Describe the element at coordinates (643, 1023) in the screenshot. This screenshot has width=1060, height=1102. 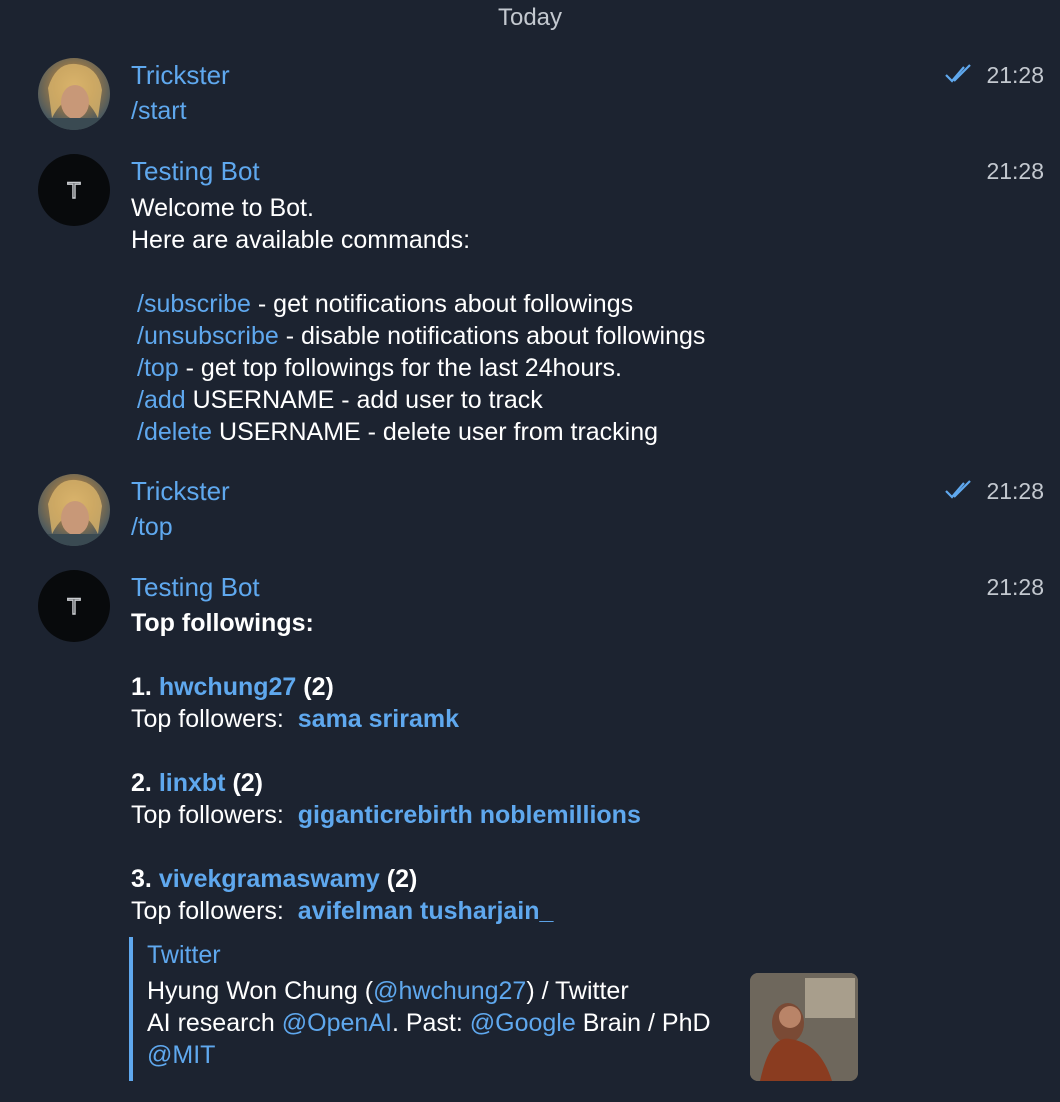
I see `desc-text: Brain / PhD` at that location.